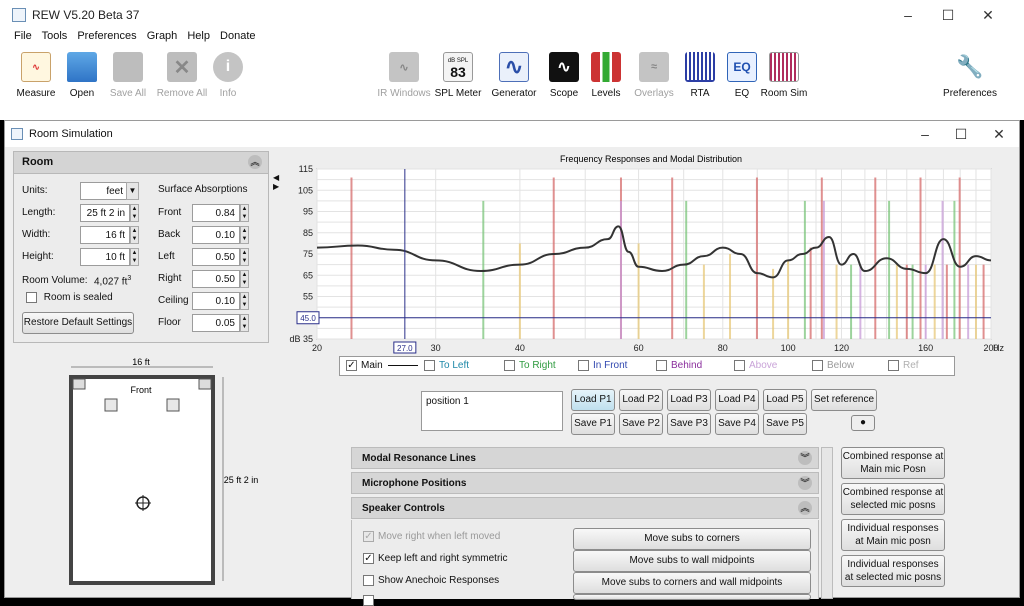 This screenshot has height=606, width=1024. I want to click on menu-help: Help, so click(198, 36).